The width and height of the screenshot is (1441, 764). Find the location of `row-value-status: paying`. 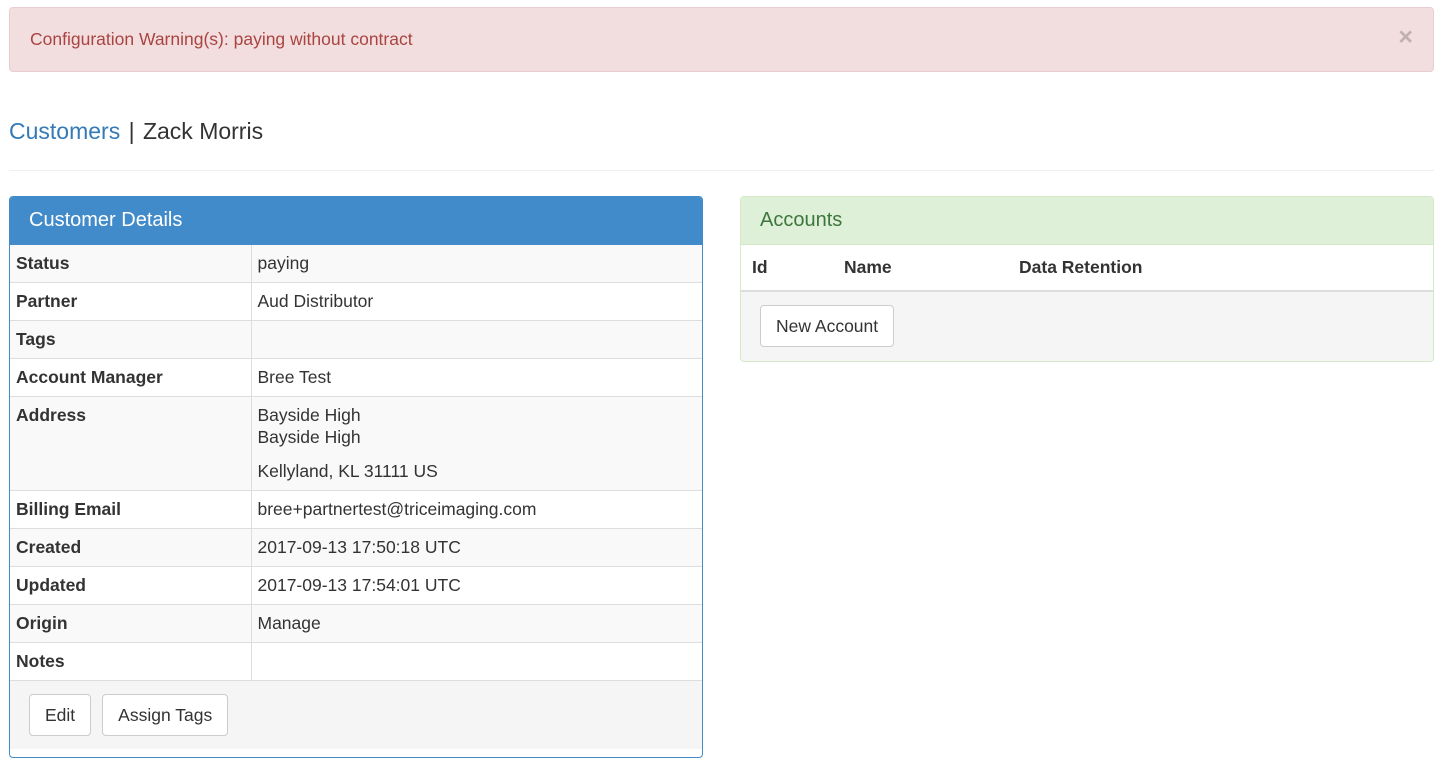

row-value-status: paying is located at coordinates (476, 264).